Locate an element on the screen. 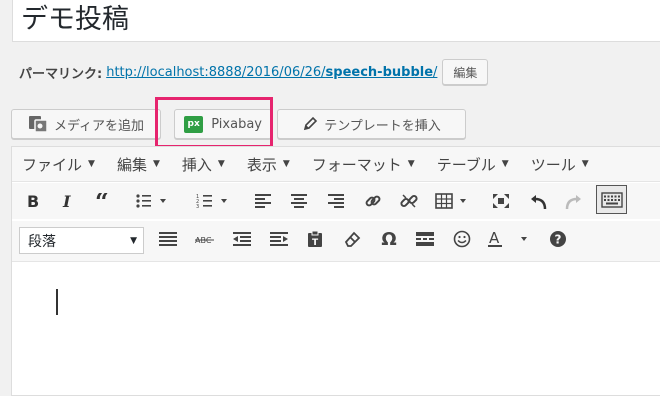 The image size is (660, 396). menu-format: フォーマット ▼ is located at coordinates (363, 164).